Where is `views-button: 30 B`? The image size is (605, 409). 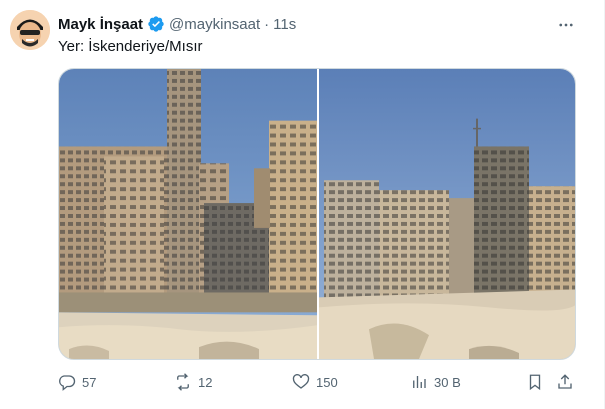
views-button: 30 B is located at coordinates (435, 382).